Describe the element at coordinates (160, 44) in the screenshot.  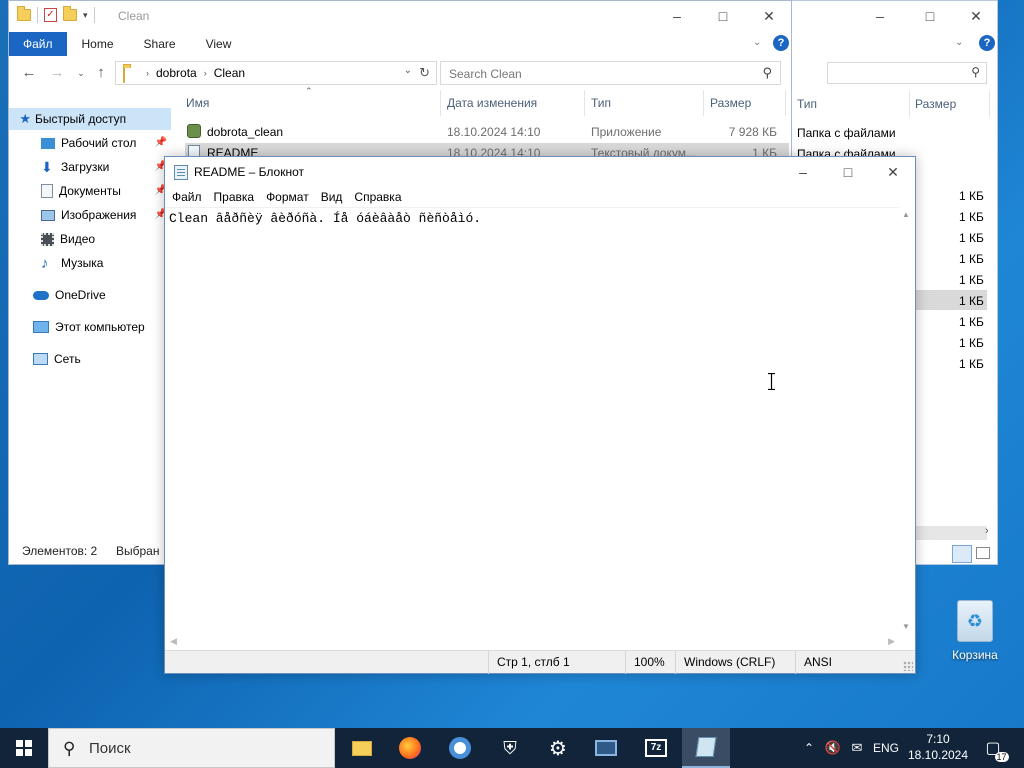
I see `tab-share: Share` at that location.